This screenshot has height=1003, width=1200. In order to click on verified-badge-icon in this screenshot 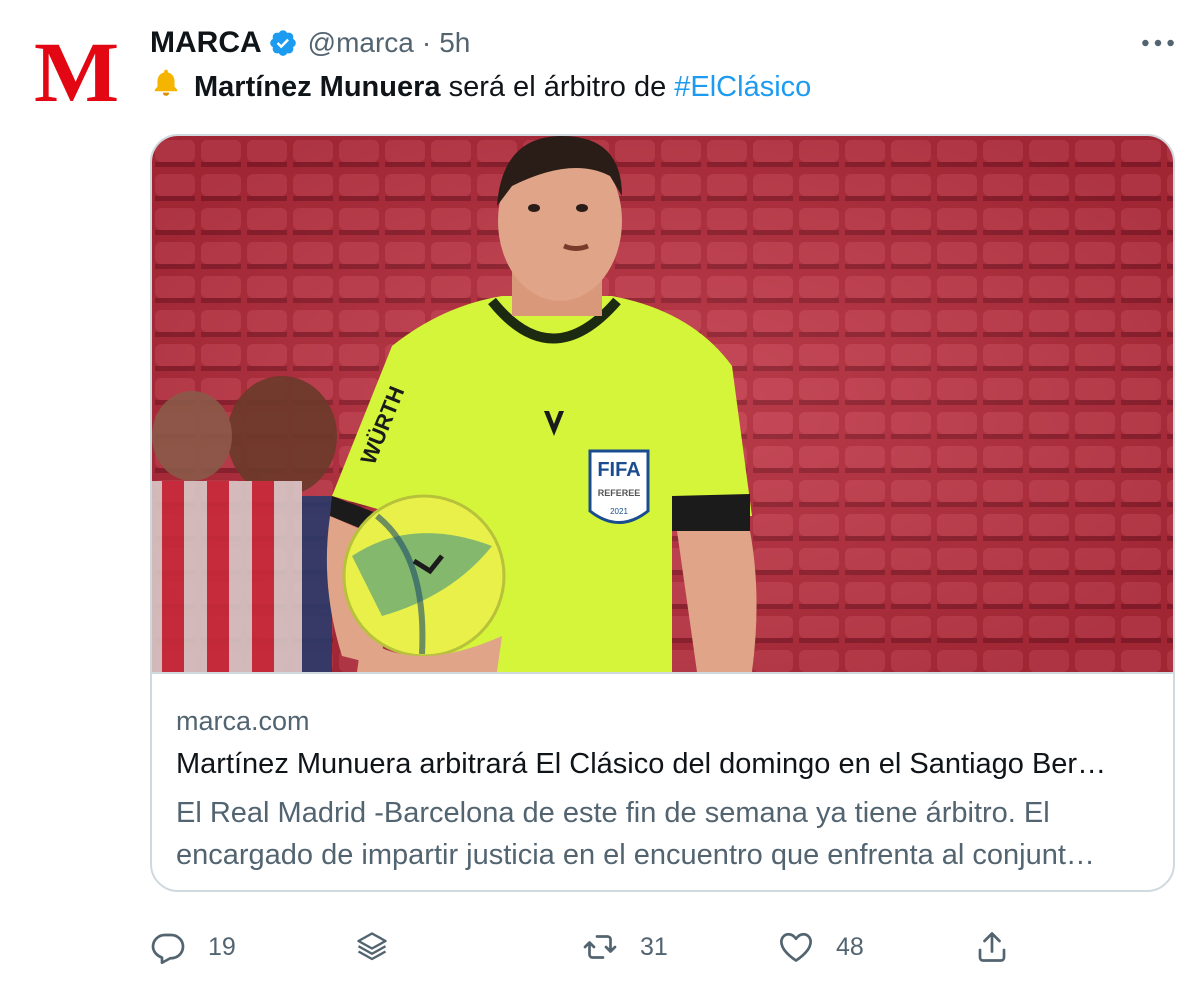, I will do `click(283, 43)`.